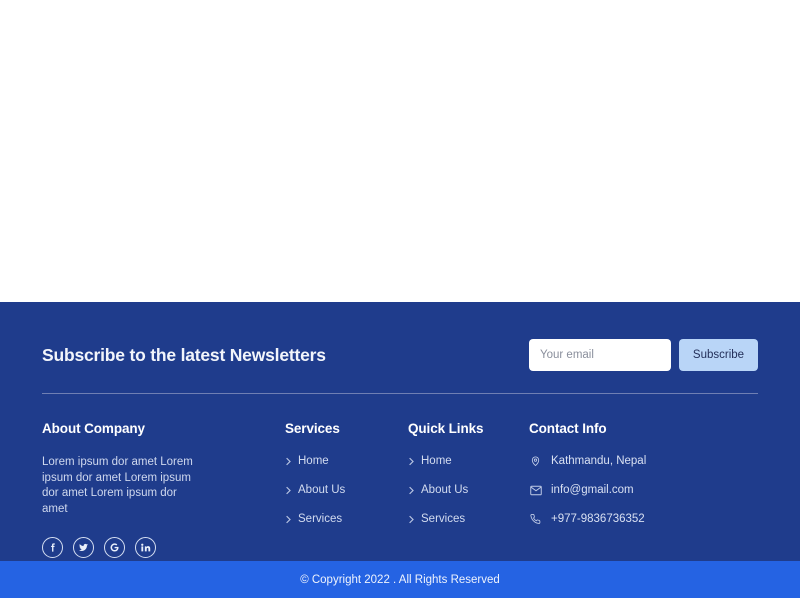  I want to click on services-link-list: Home About Us Services, so click(346, 490).